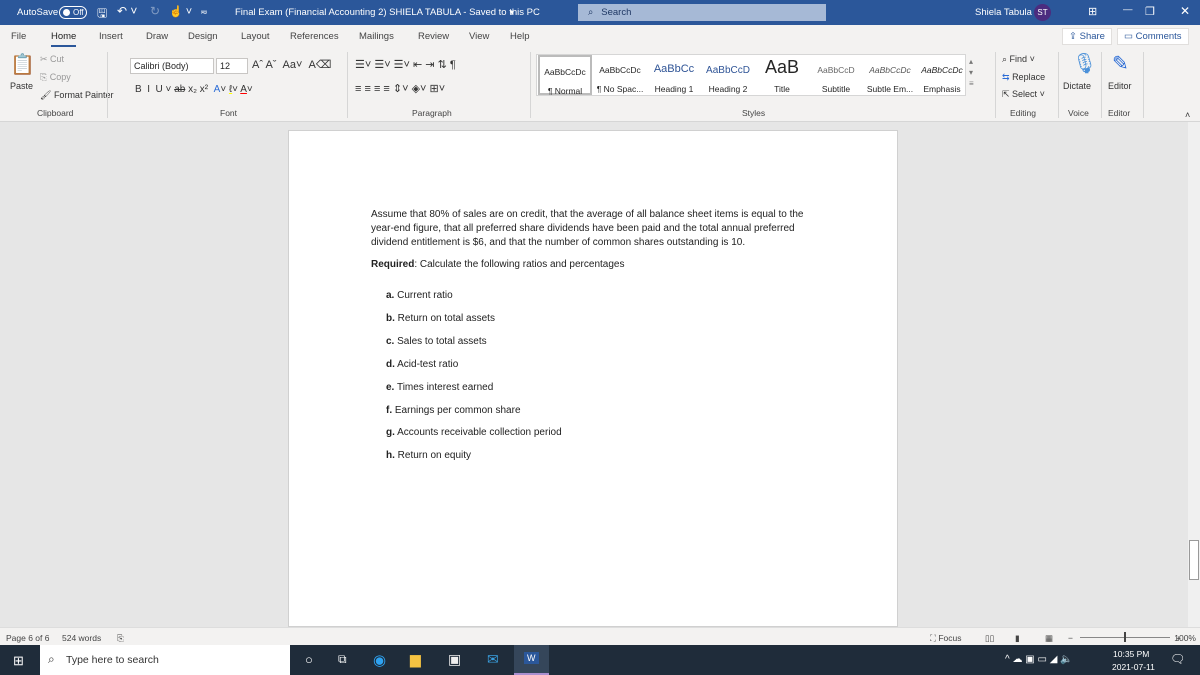  What do you see at coordinates (1150, 11) in the screenshot?
I see `restore-icon: ❐` at bounding box center [1150, 11].